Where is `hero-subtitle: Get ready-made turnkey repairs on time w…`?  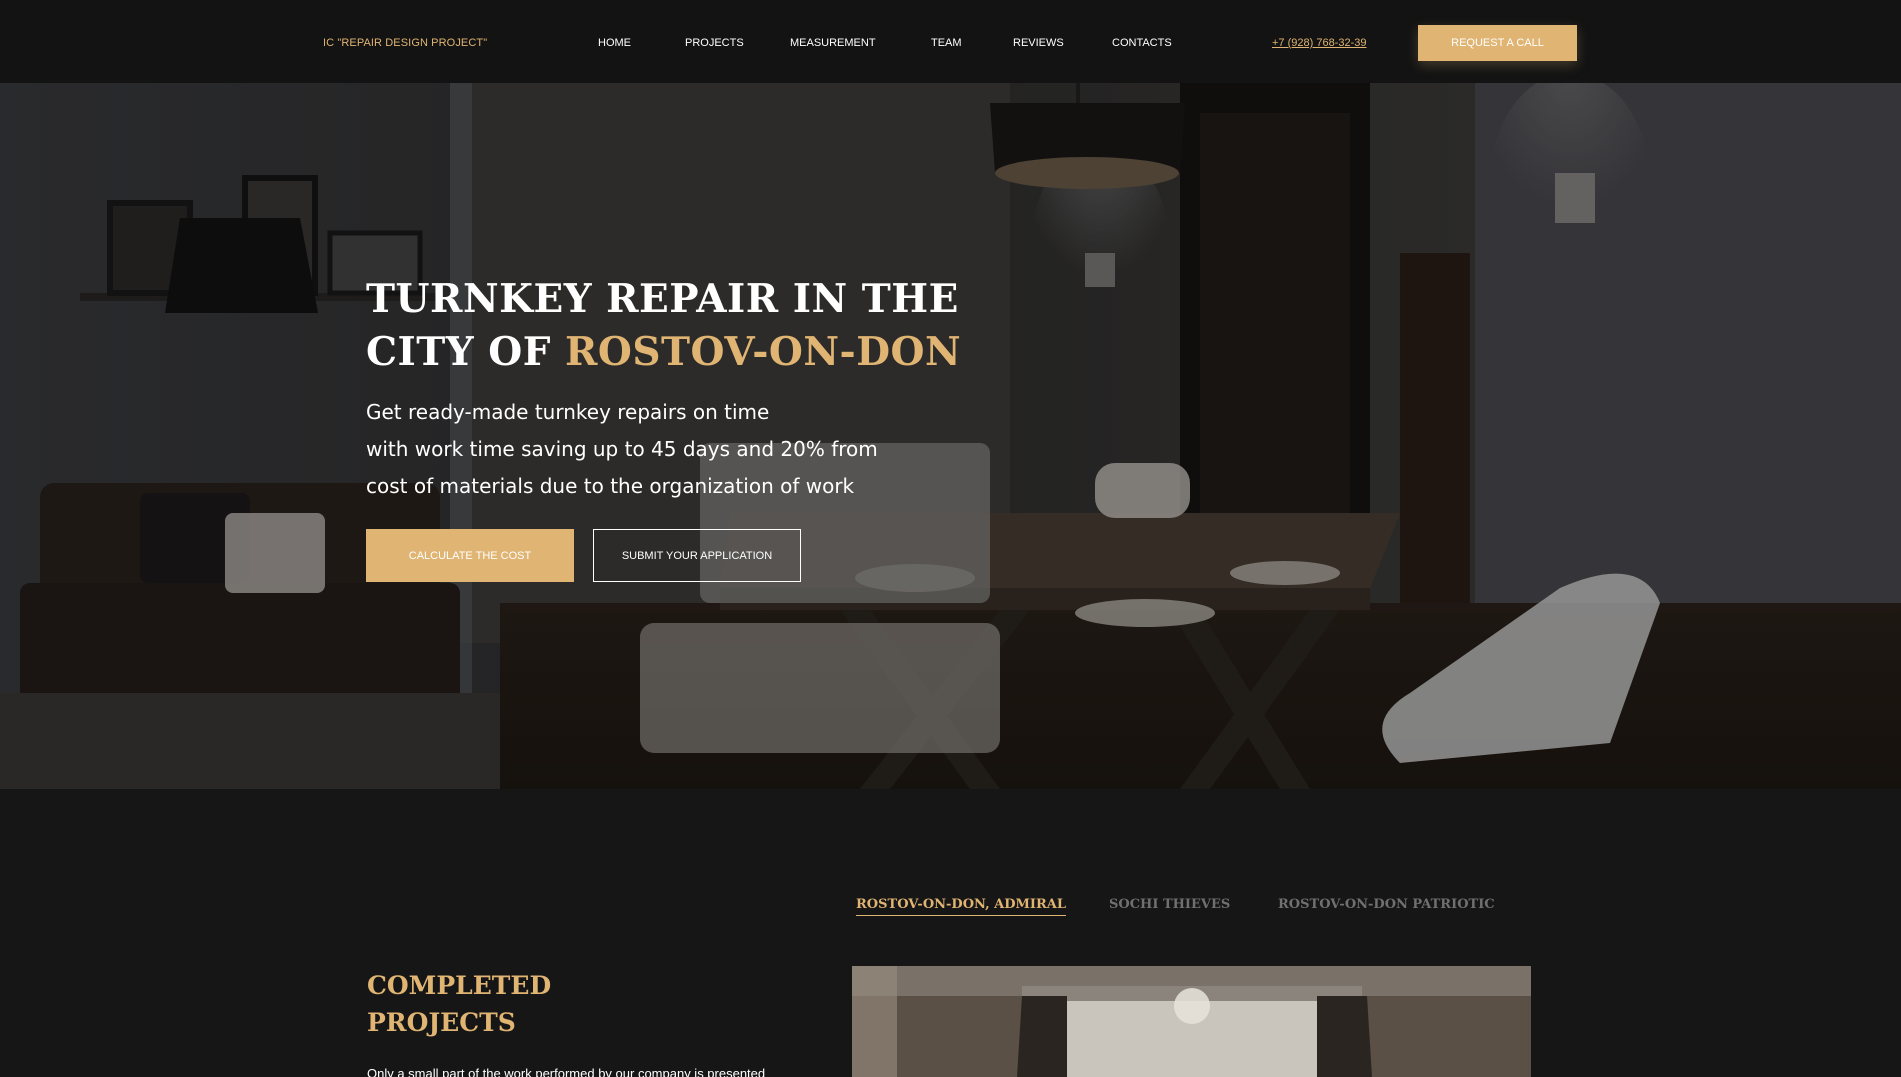 hero-subtitle: Get ready-made turnkey repairs on time w… is located at coordinates (646, 449).